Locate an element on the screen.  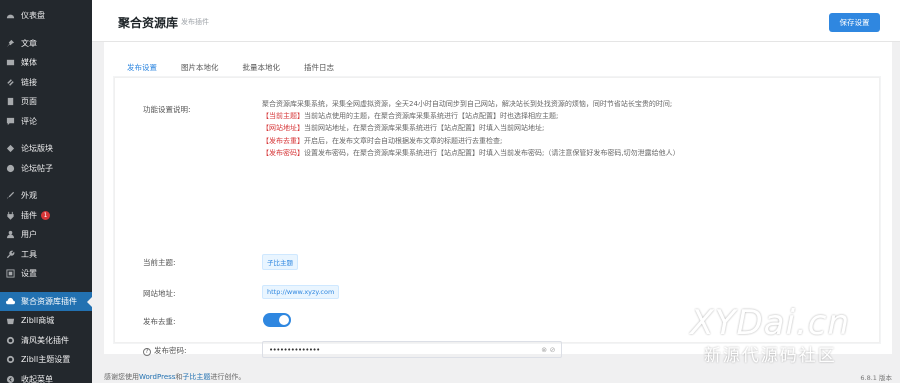
sidebar-item: 清风美化插件 is located at coordinates (46, 341).